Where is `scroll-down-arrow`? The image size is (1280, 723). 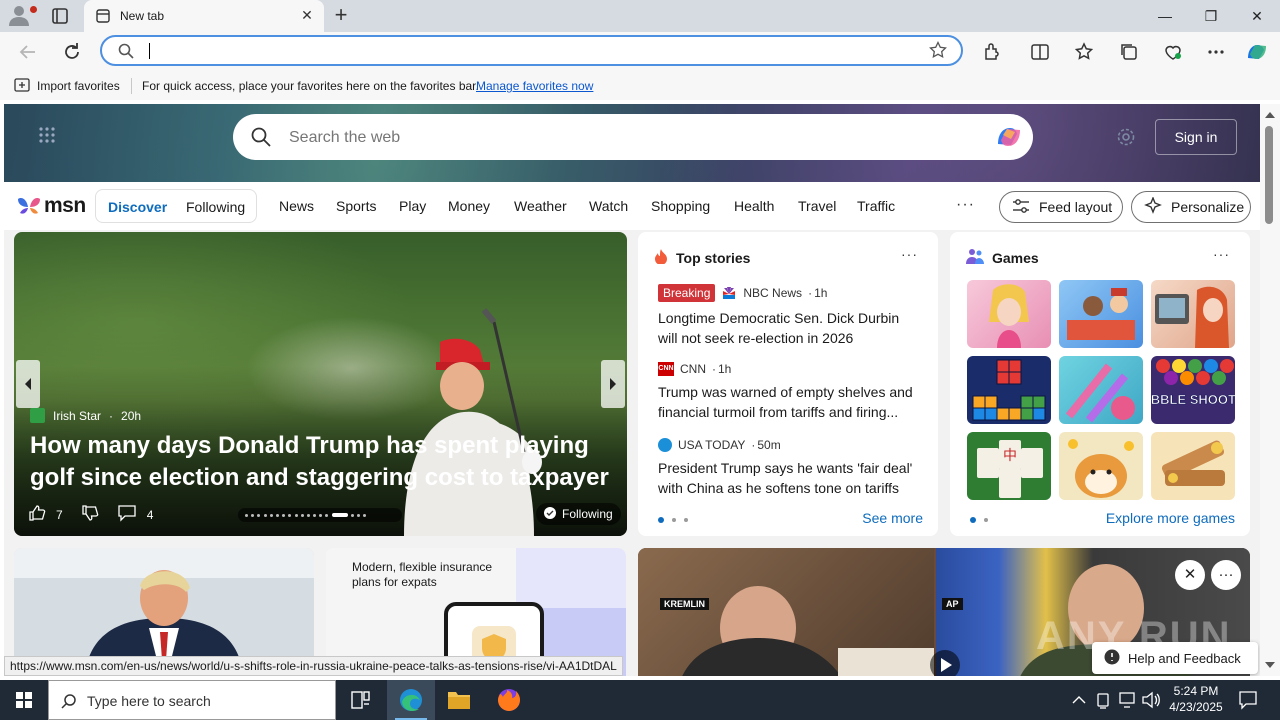
scroll-down-arrow is located at coordinates (1270, 665).